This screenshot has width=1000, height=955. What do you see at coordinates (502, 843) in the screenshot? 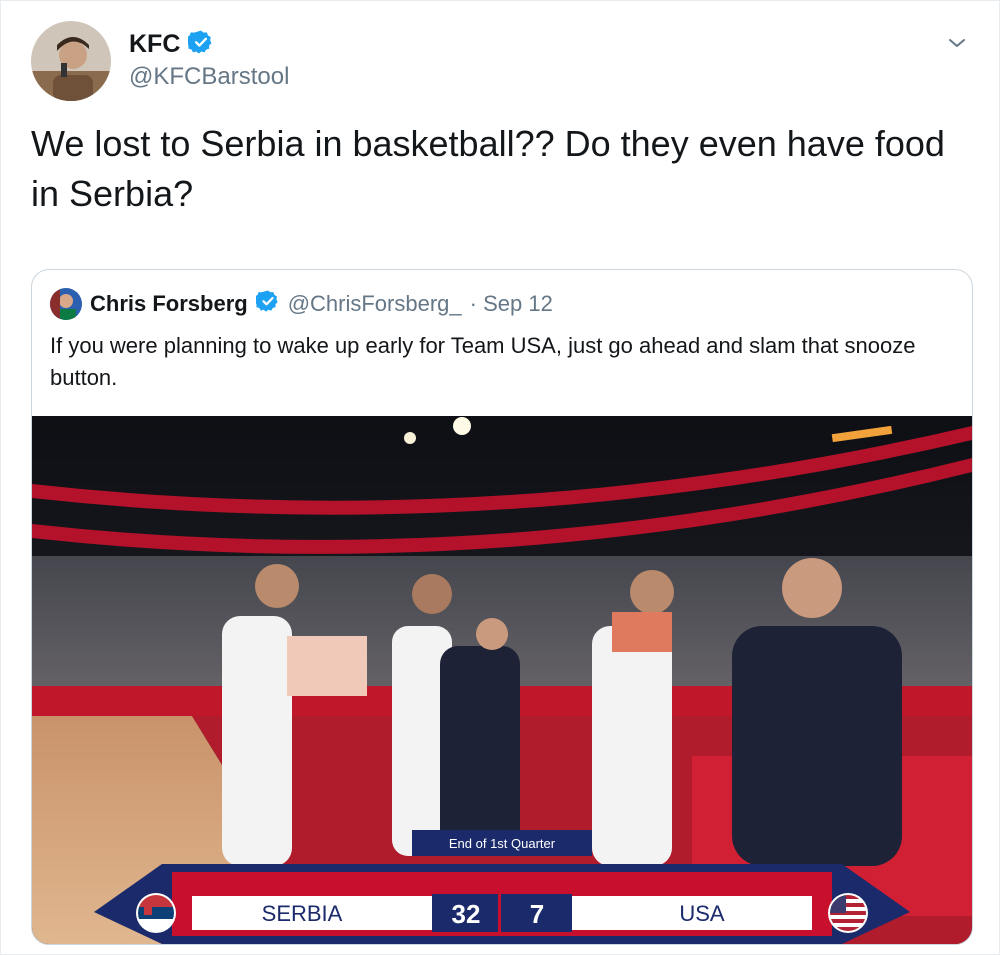
I see `scoreboard-period: End of 1st Quarter` at bounding box center [502, 843].